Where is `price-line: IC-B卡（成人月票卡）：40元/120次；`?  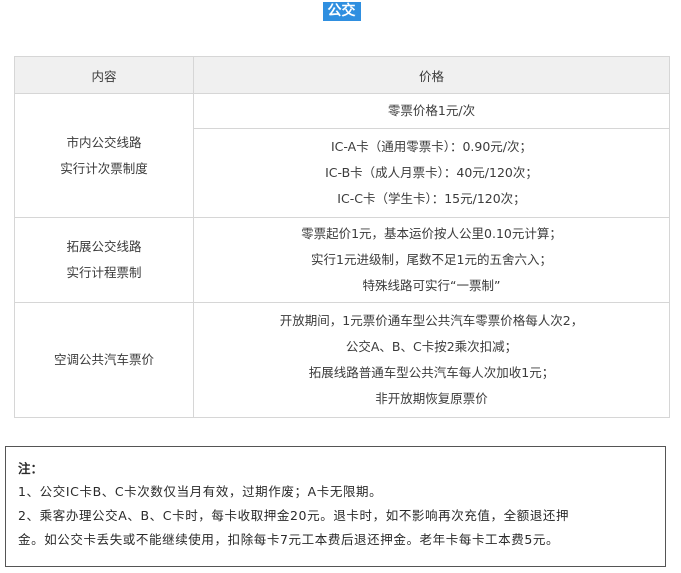 price-line: IC-B卡（成人月票卡）：40元/120次； is located at coordinates (431, 172).